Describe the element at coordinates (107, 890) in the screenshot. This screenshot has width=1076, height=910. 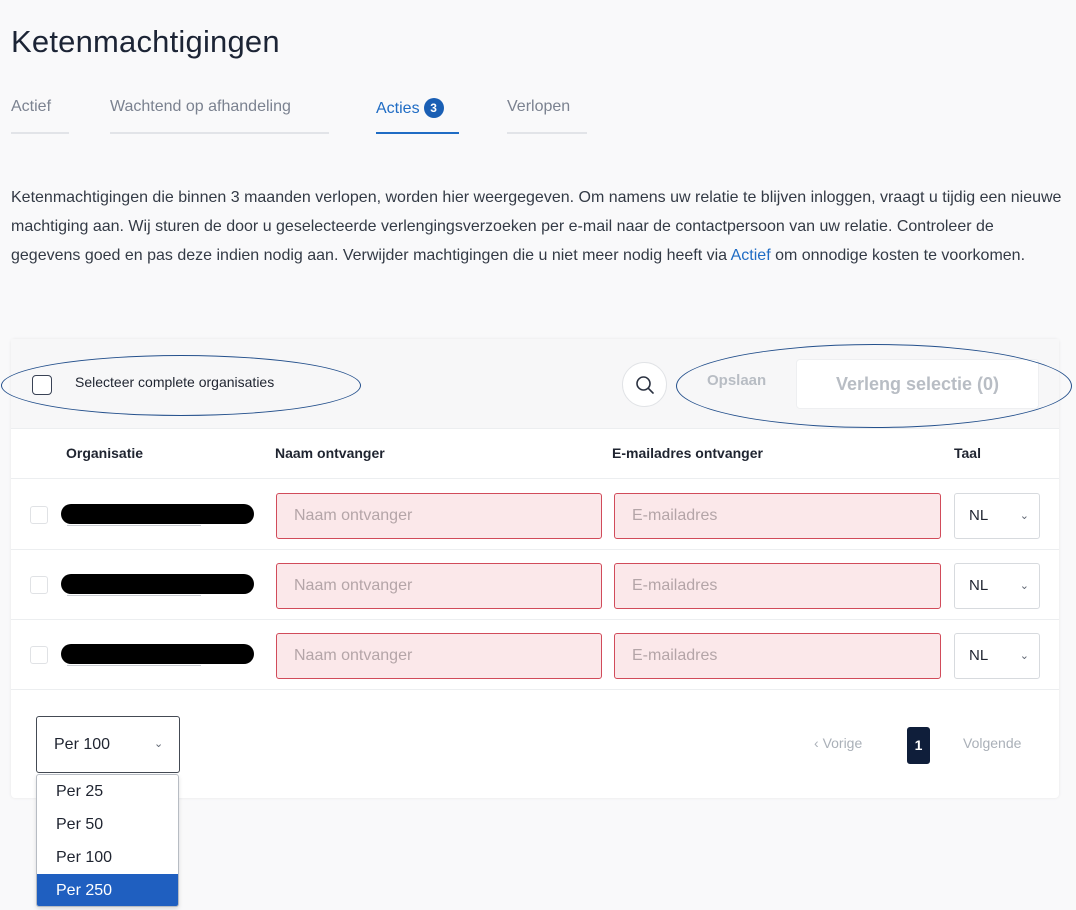
I see `per-page-option-250: Per 250` at that location.